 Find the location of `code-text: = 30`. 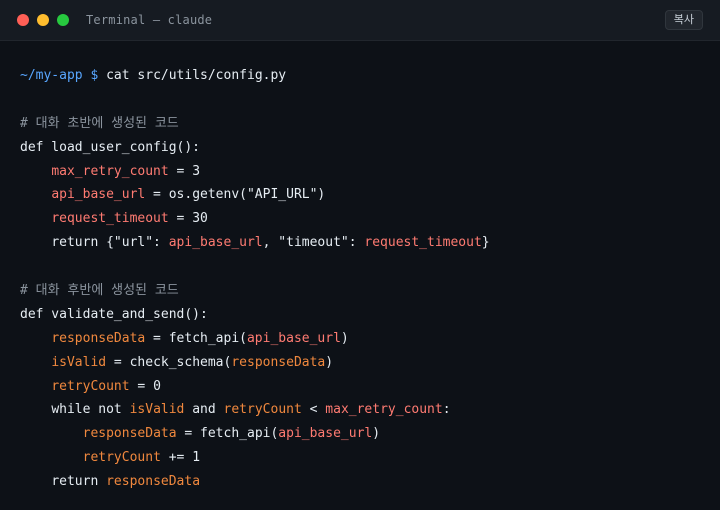

code-text: = 30 is located at coordinates (188, 219).